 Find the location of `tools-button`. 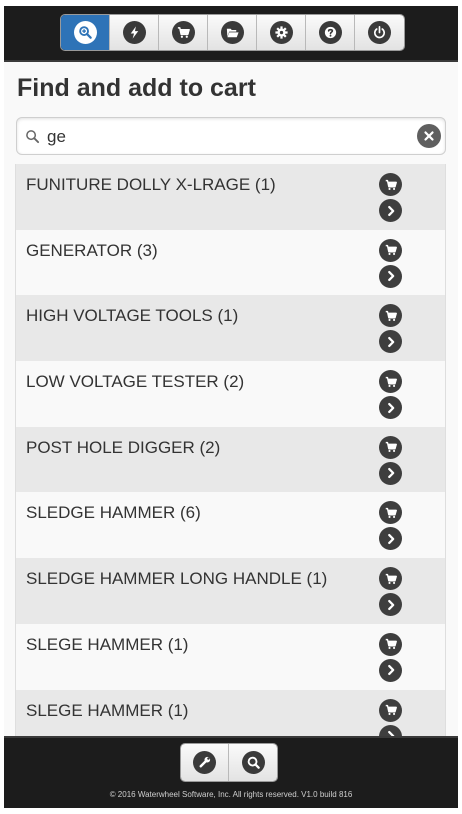

tools-button is located at coordinates (205, 762).